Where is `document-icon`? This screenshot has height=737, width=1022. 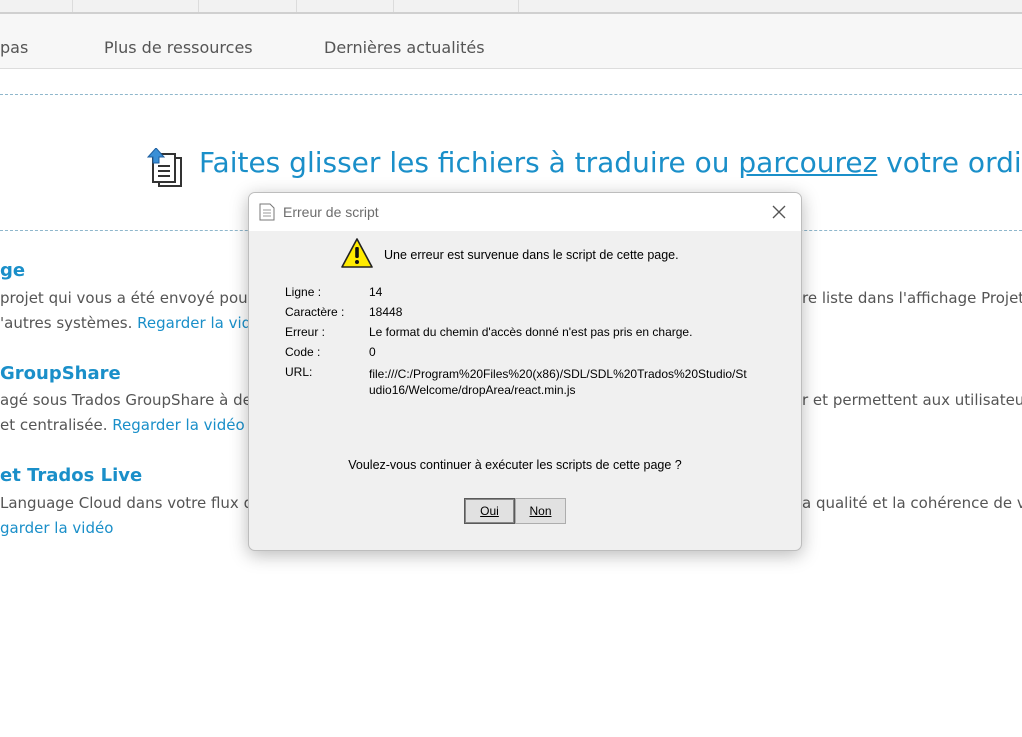
document-icon is located at coordinates (267, 212).